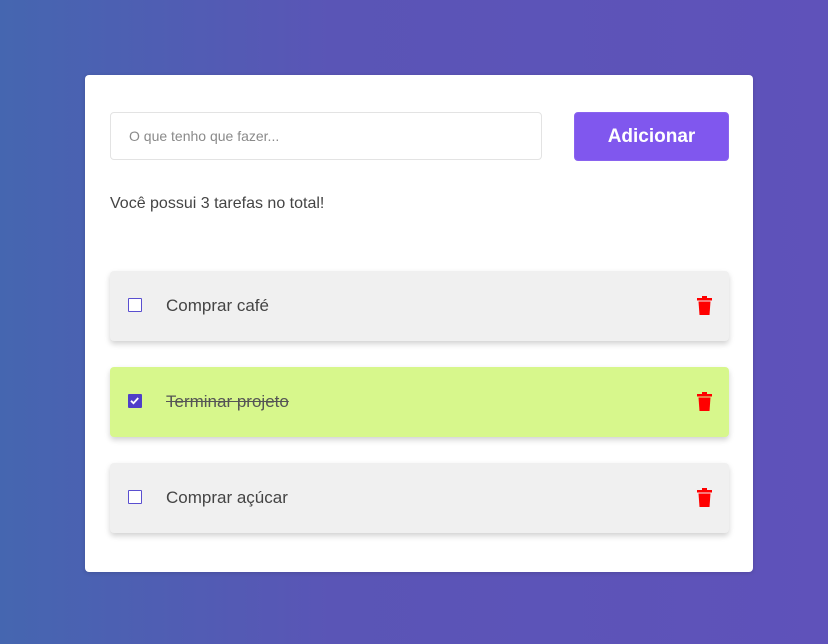 This screenshot has height=644, width=828. What do you see at coordinates (227, 401) in the screenshot?
I see `task-label: Terminar projeto` at bounding box center [227, 401].